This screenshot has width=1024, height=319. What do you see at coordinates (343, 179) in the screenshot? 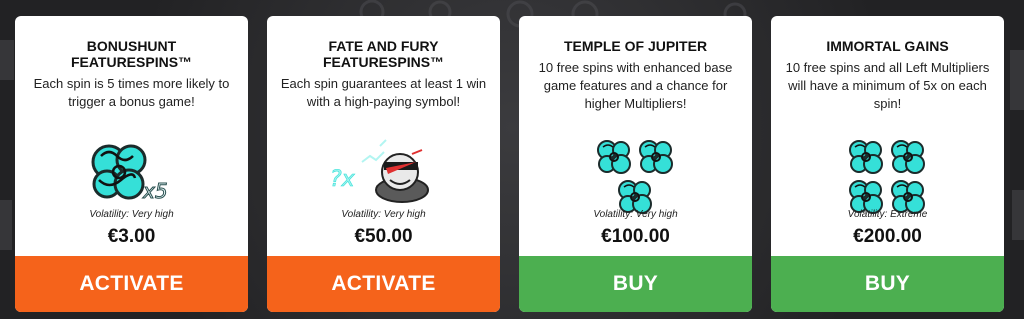
I see `fate-multiplier-text: ?x` at bounding box center [343, 179].